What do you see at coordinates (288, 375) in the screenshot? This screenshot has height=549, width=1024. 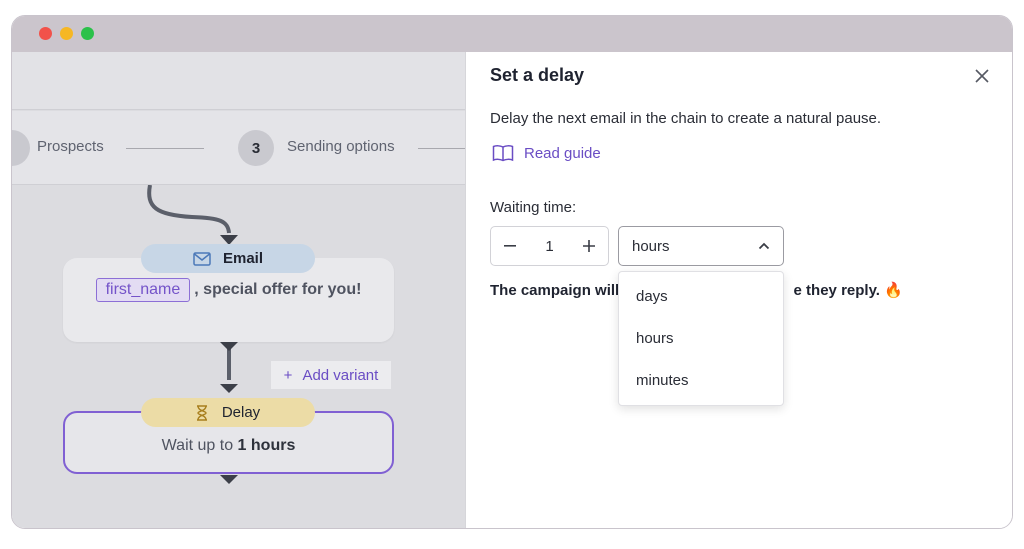 I see `plus-icon: +` at bounding box center [288, 375].